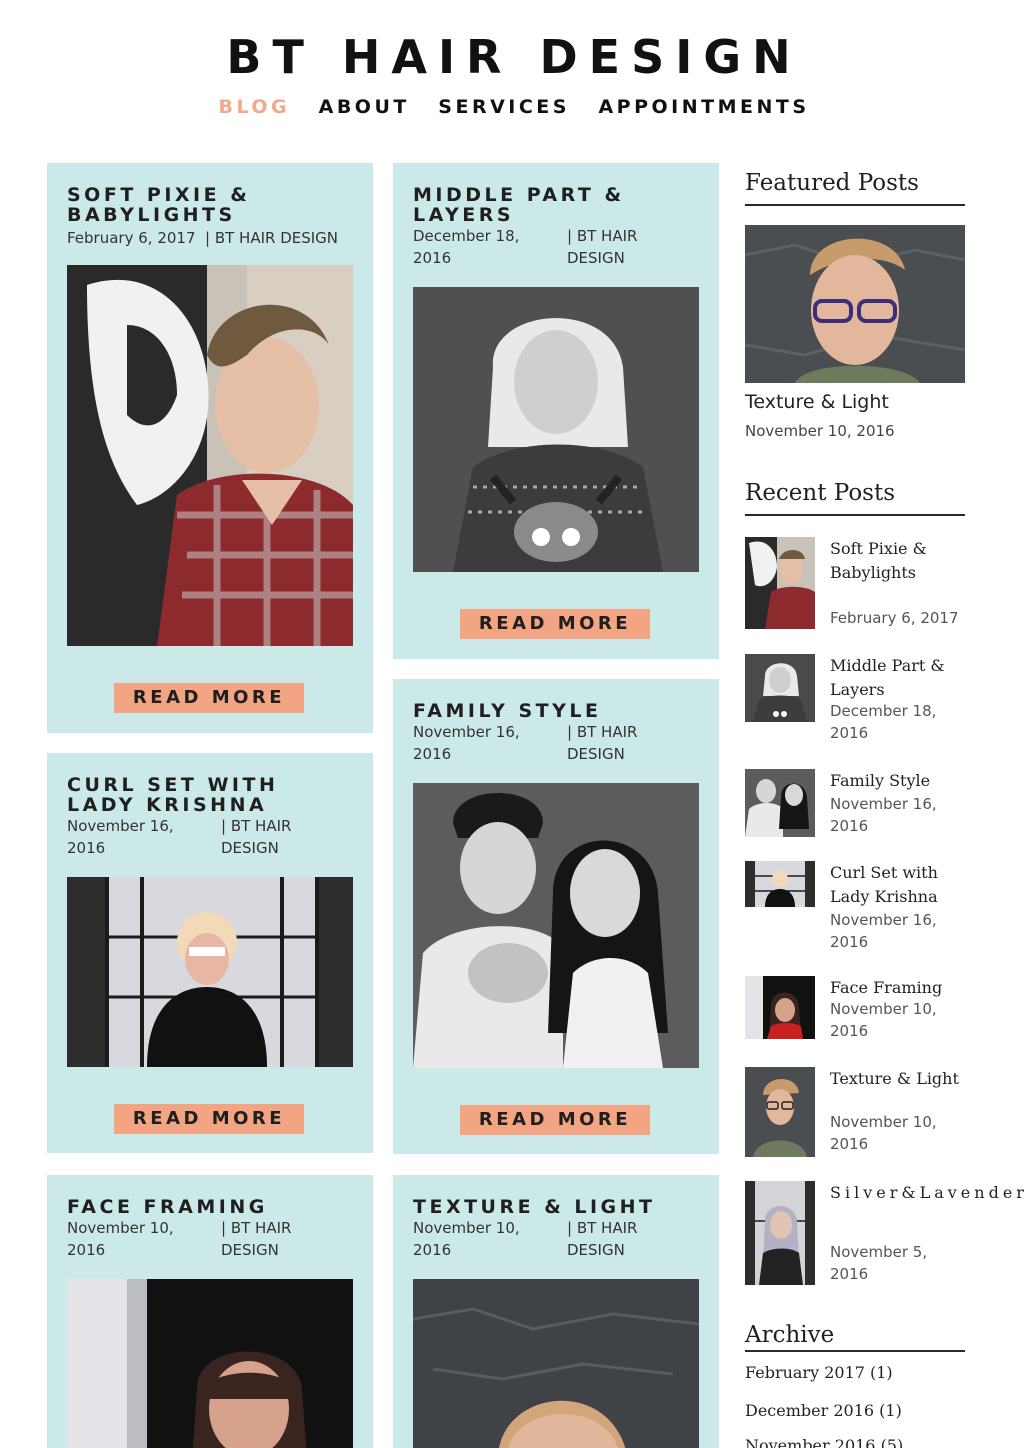 This screenshot has height=1448, width=1028. Describe the element at coordinates (212, 1207) in the screenshot. I see `post-title: FACE FRAMING` at that location.